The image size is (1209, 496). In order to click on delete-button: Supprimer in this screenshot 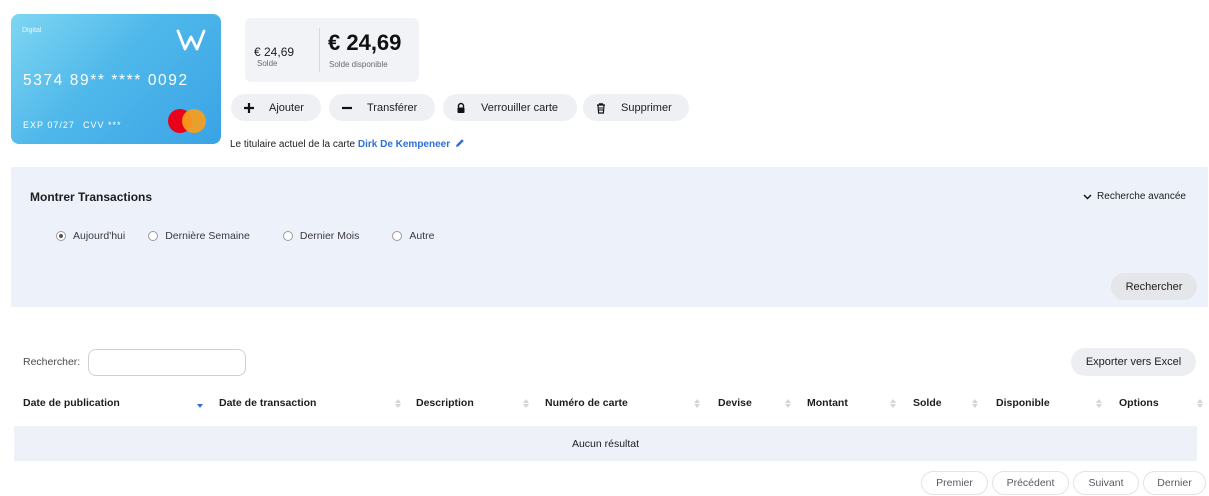, I will do `click(636, 107)`.